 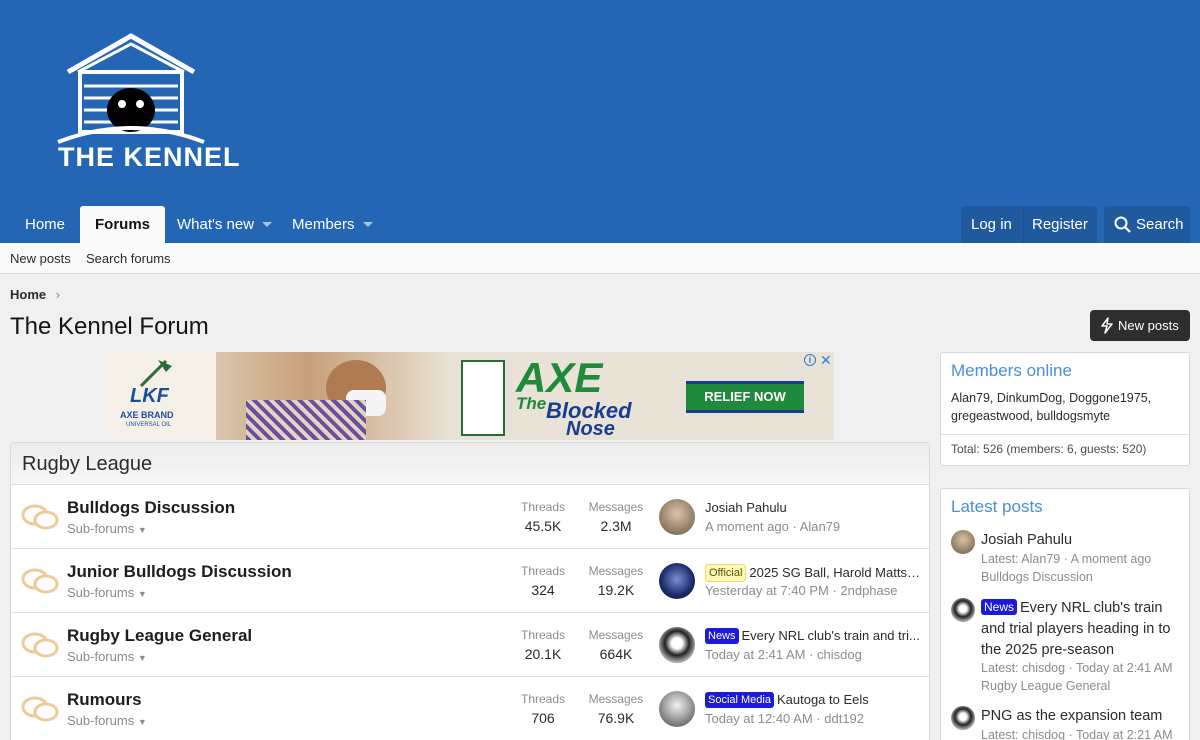 What do you see at coordinates (1060, 224) in the screenshot?
I see `register-link: Register` at bounding box center [1060, 224].